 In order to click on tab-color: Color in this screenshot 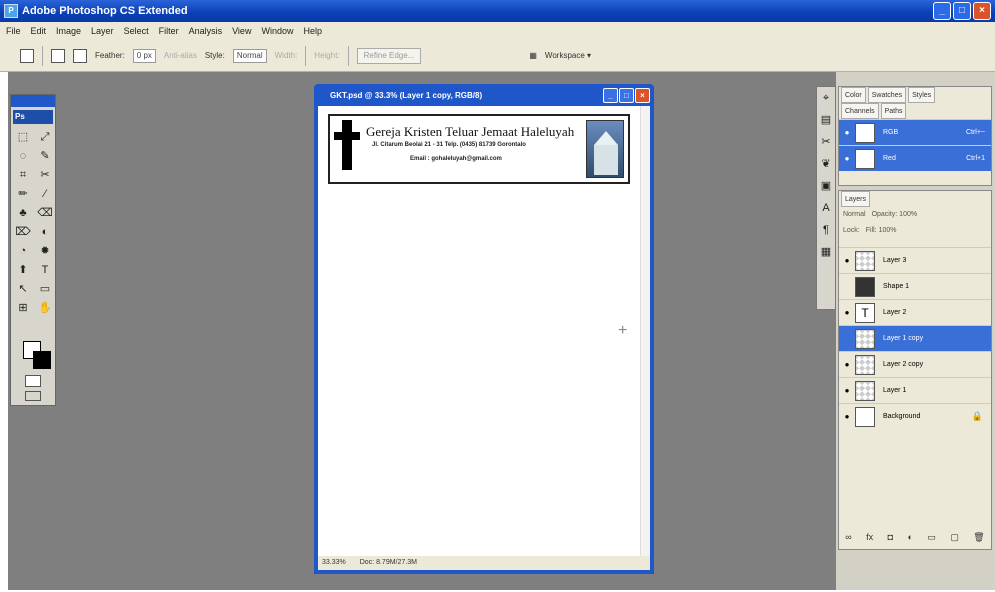, I will do `click(853, 95)`.